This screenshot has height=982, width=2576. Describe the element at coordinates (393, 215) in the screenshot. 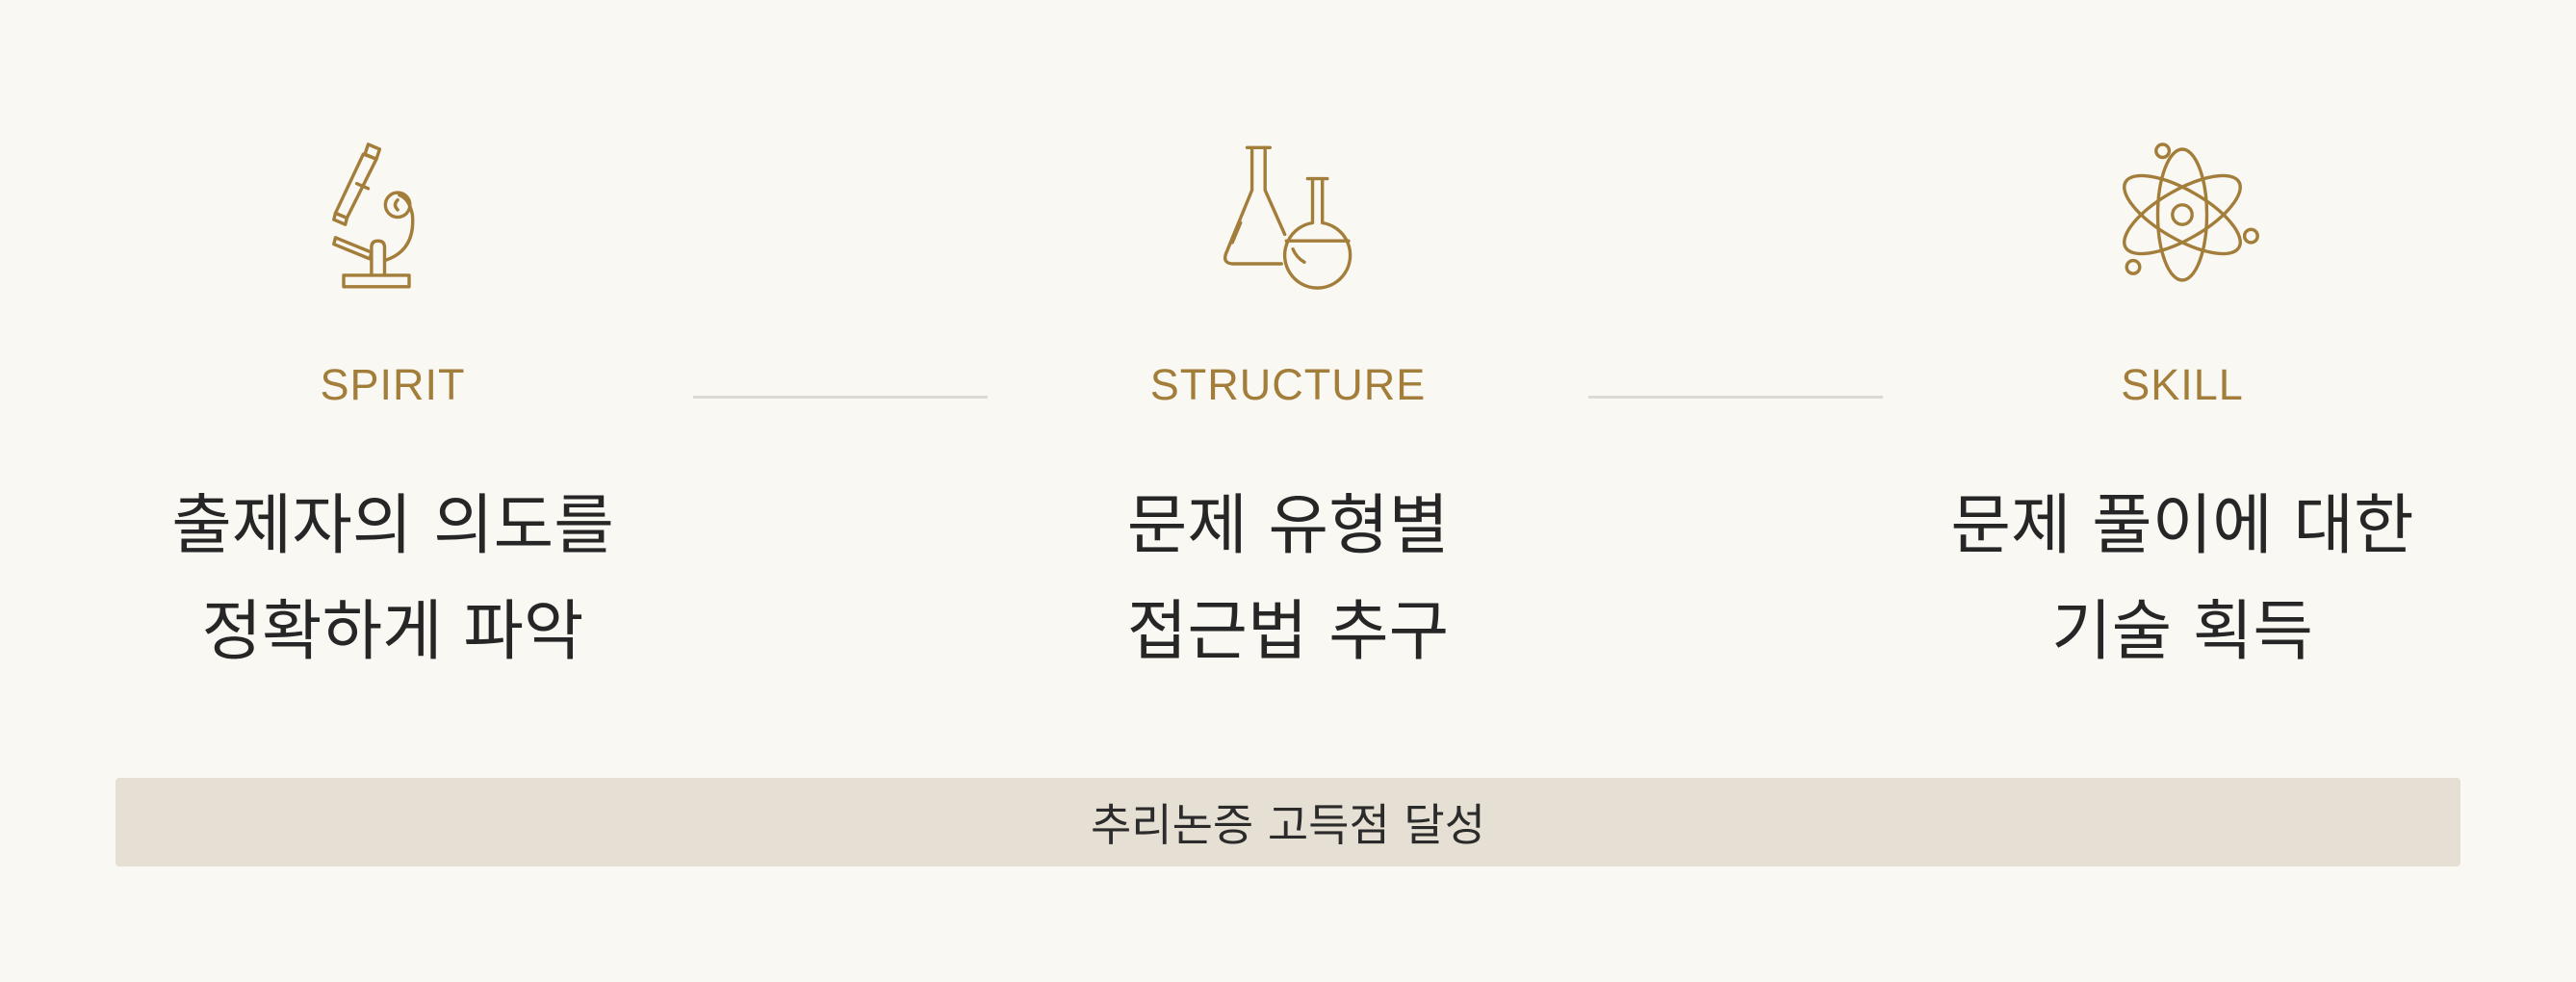

I see `microscope-icon` at that location.